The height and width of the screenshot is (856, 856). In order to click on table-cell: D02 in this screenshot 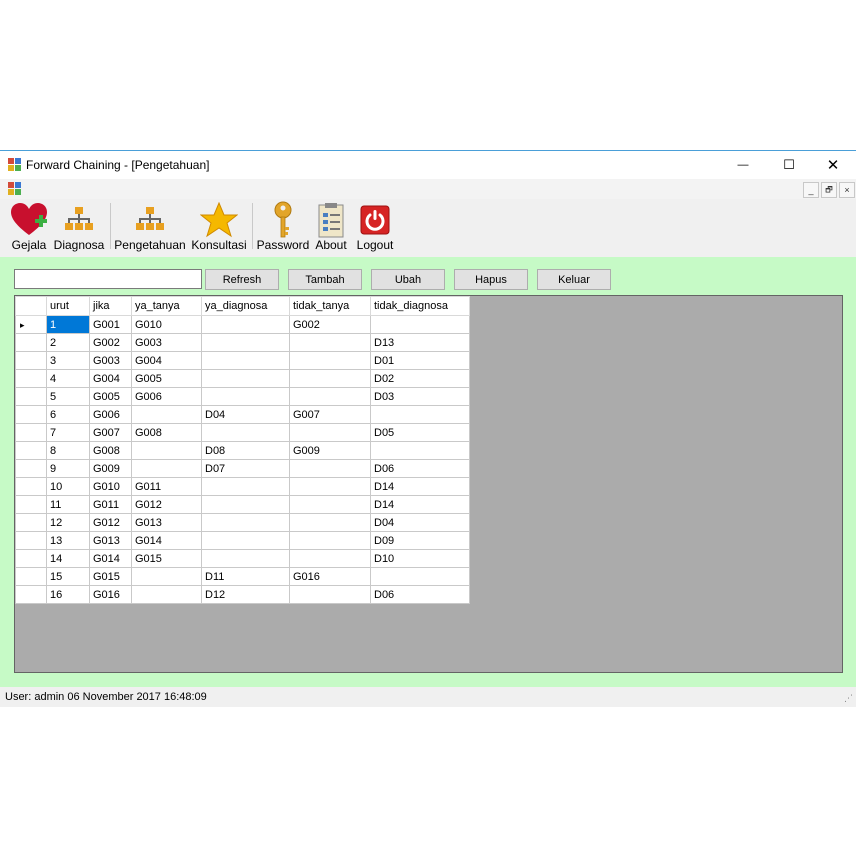, I will do `click(420, 378)`.